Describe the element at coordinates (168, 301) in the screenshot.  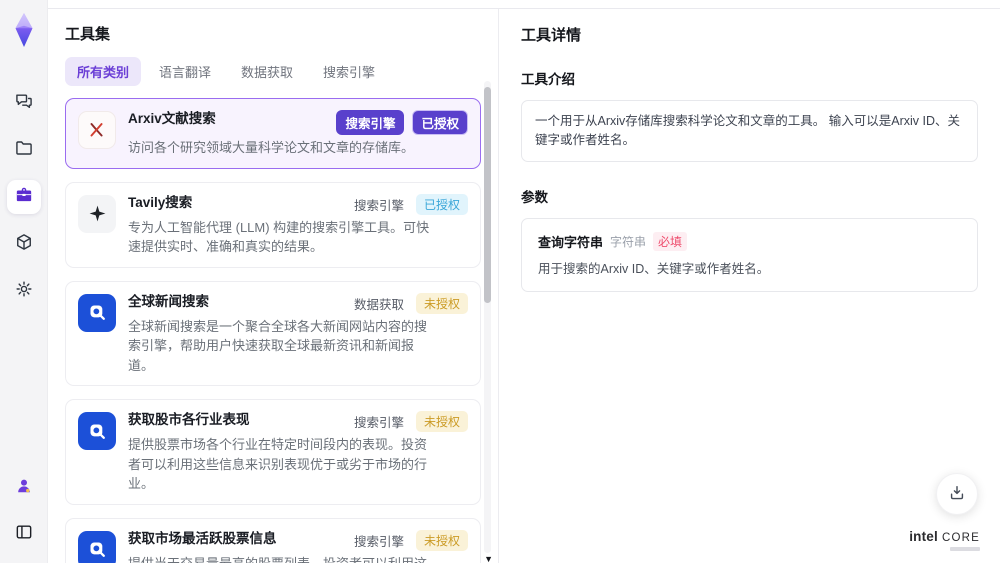
I see `tool-name: 全球新闻搜索` at that location.